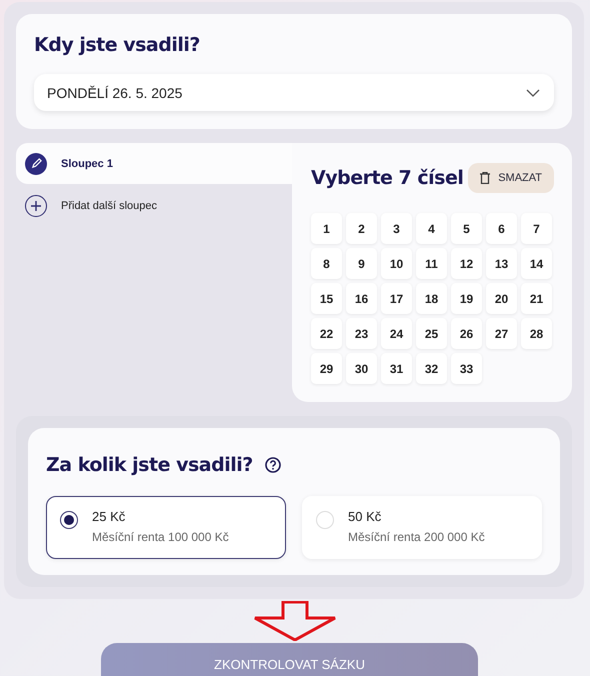 Image resolution: width=590 pixels, height=676 pixels. I want to click on radio-button, so click(69, 520).